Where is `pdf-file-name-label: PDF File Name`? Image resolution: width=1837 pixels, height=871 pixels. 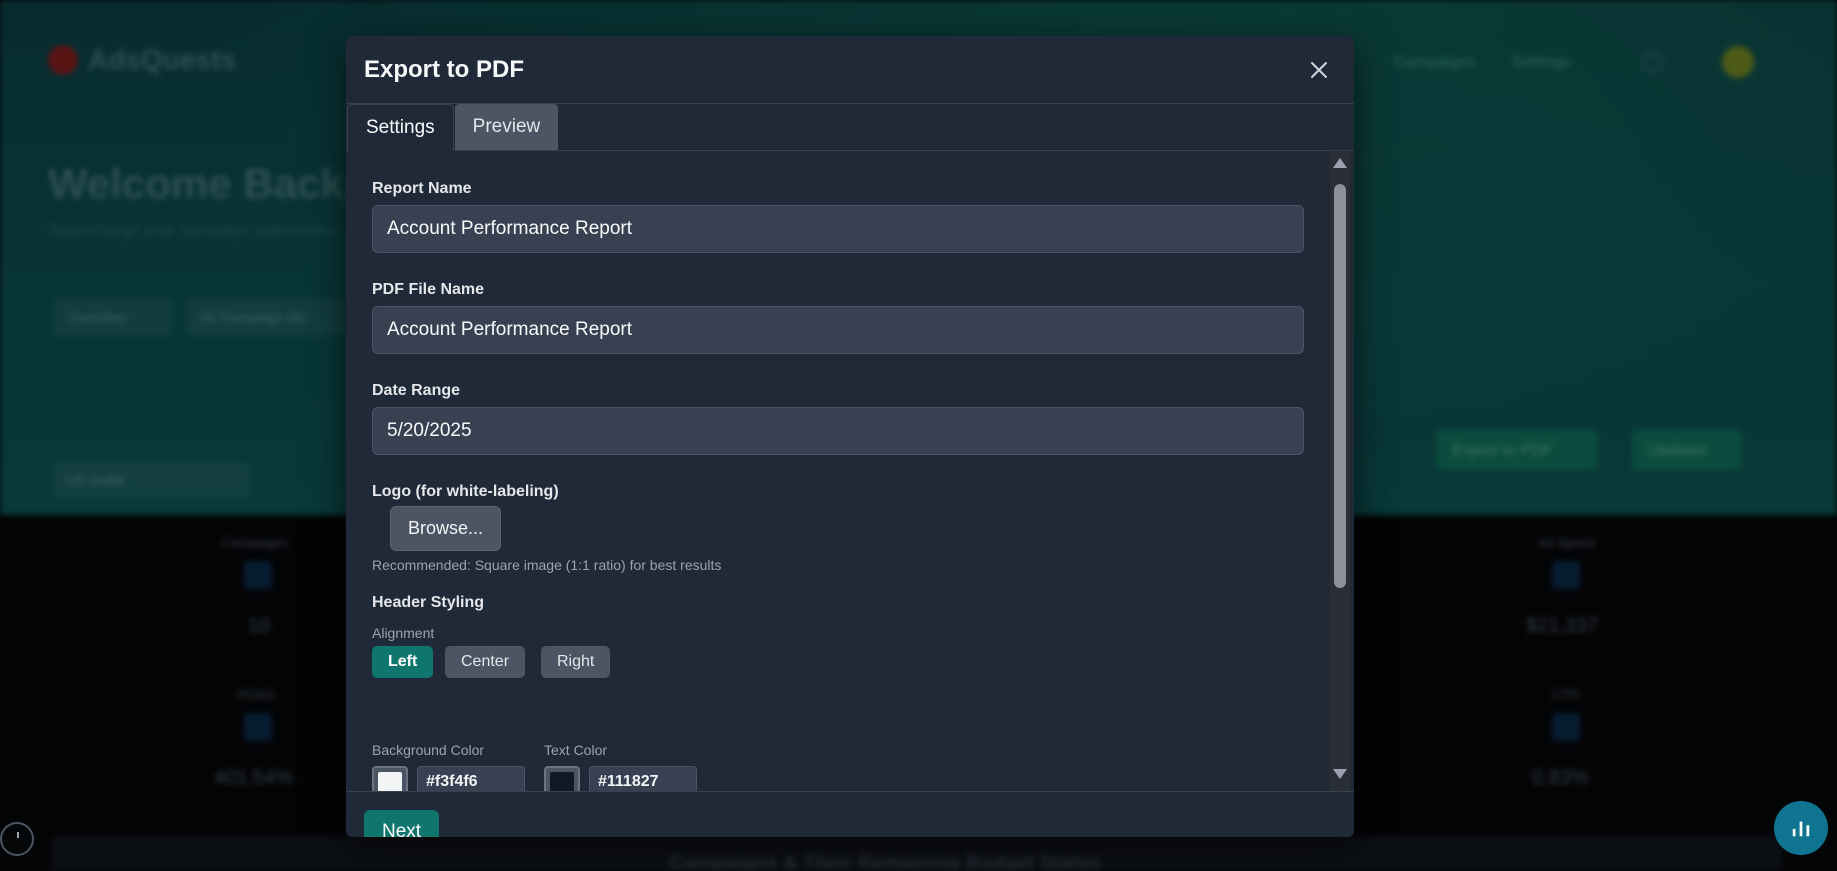
pdf-file-name-label: PDF File Name is located at coordinates (428, 289).